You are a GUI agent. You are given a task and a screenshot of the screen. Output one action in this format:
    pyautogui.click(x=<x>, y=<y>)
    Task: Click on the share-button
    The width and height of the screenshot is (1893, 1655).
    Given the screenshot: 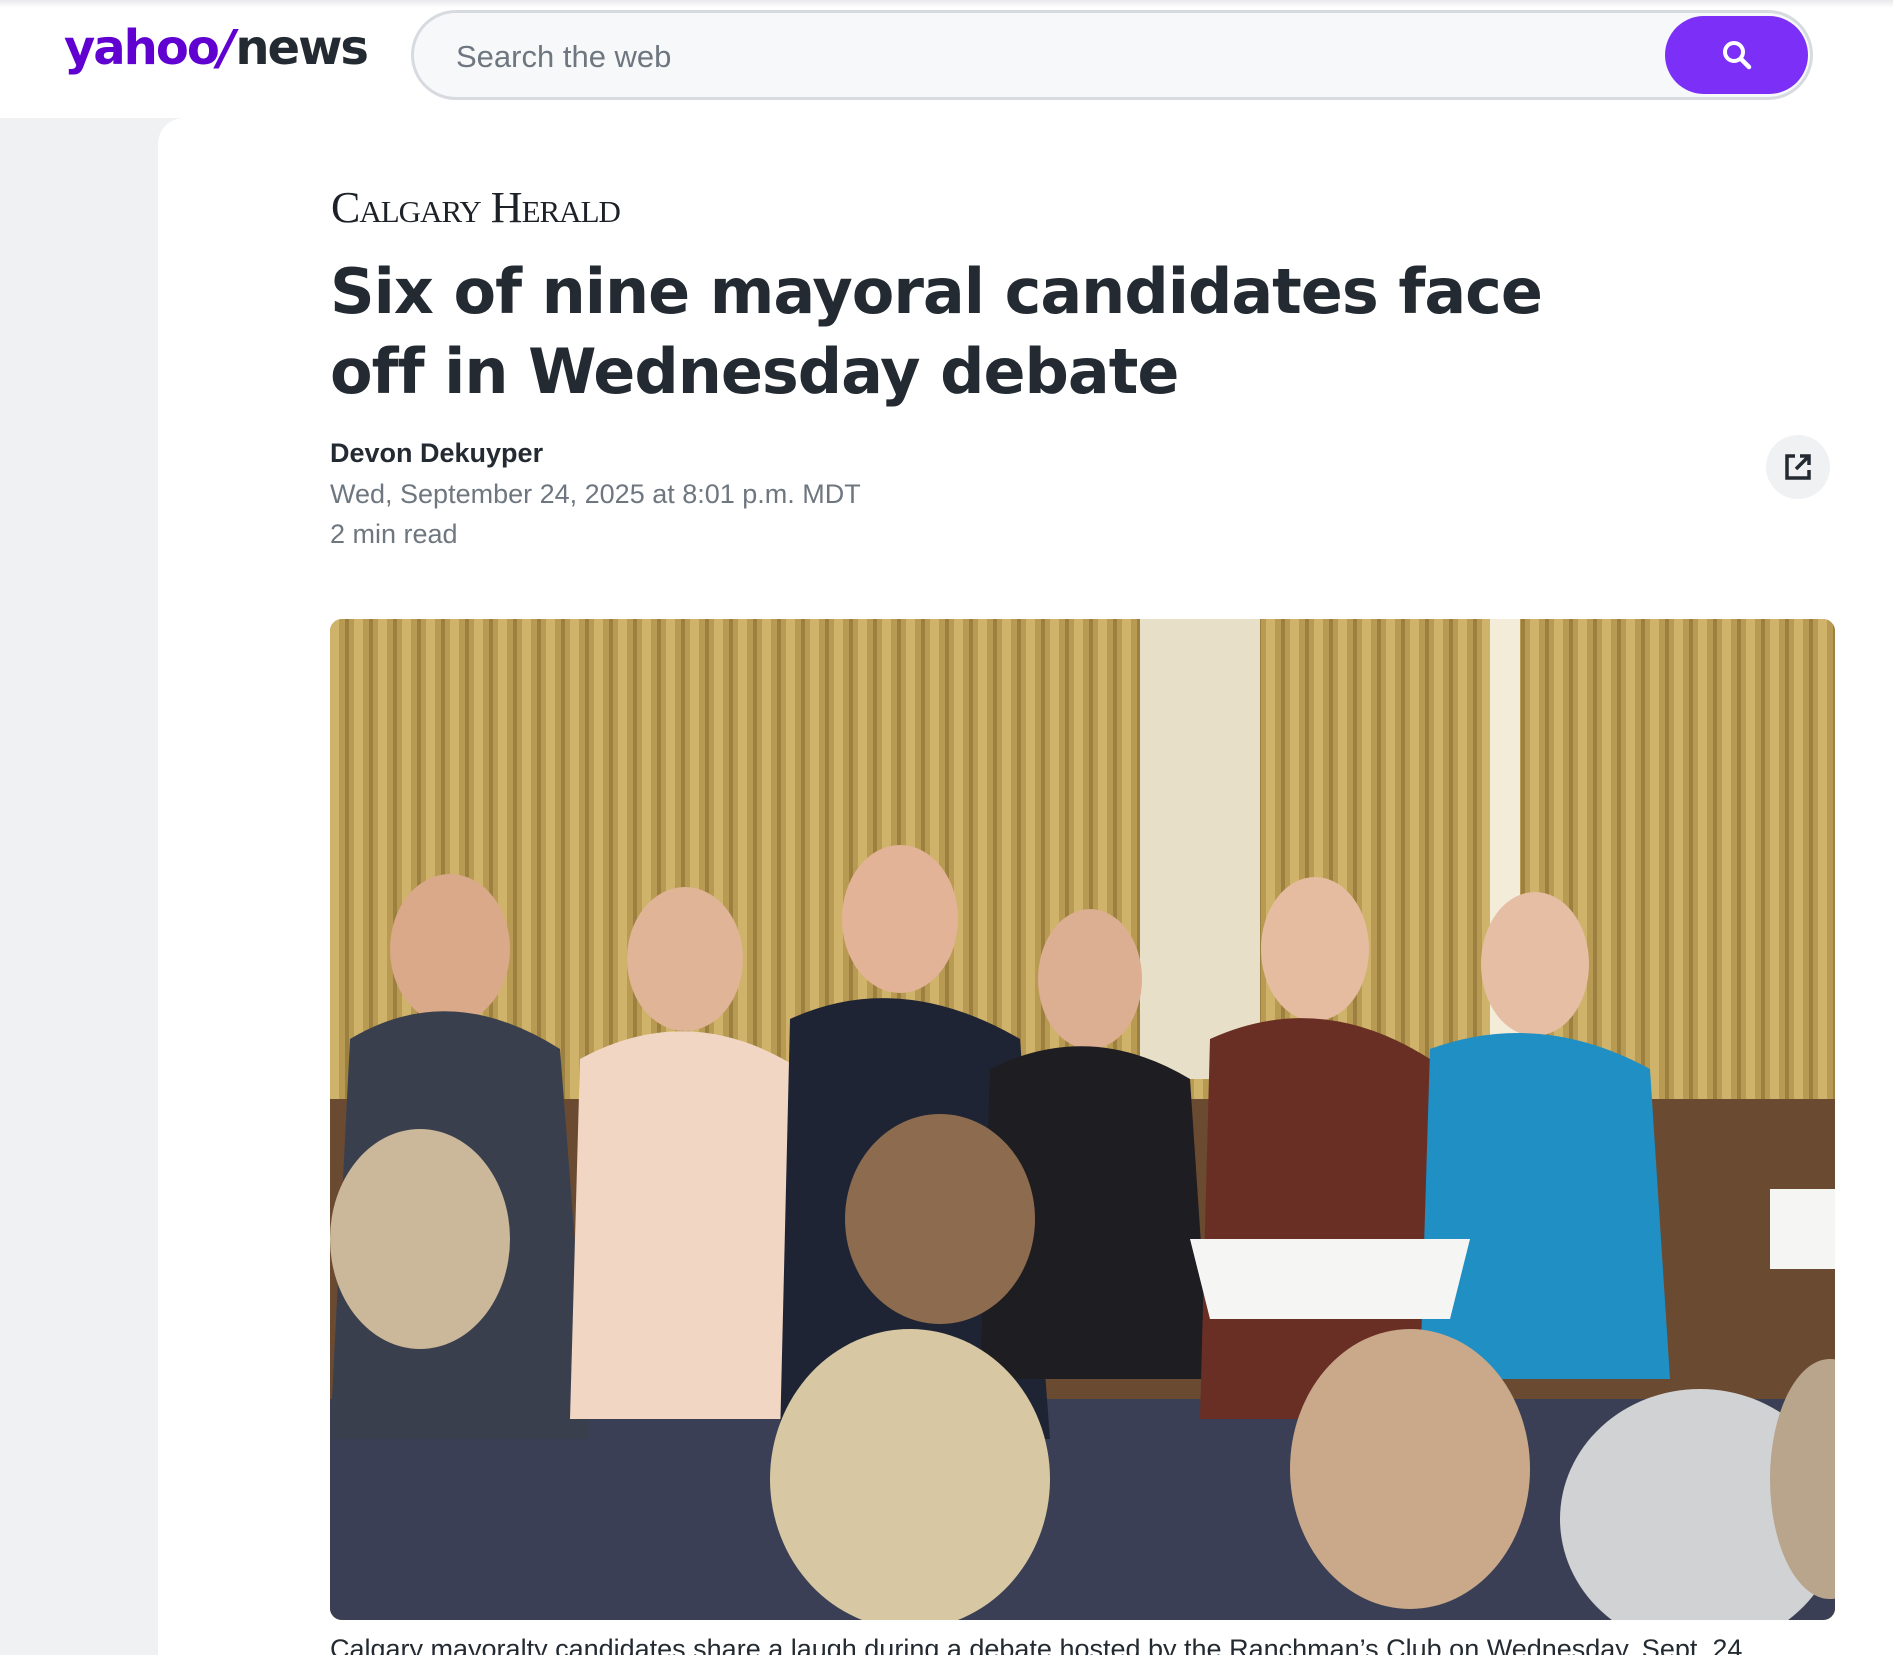 What is the action you would take?
    pyautogui.click(x=1798, y=467)
    